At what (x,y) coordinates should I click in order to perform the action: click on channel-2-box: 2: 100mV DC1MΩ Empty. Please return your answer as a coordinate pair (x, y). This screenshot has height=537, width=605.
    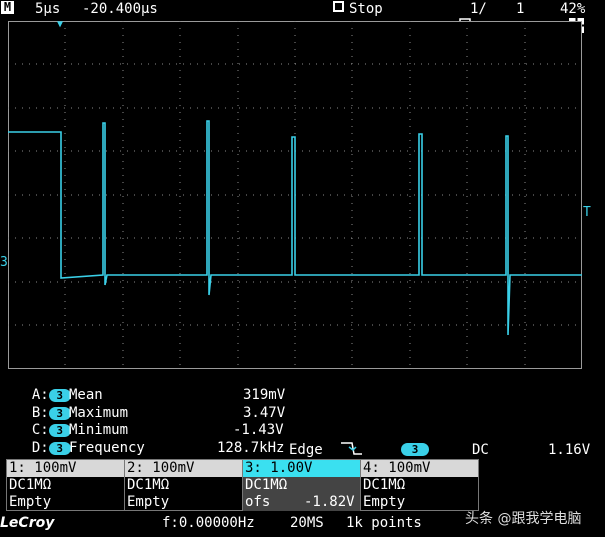
    Looking at the image, I should click on (183, 485).